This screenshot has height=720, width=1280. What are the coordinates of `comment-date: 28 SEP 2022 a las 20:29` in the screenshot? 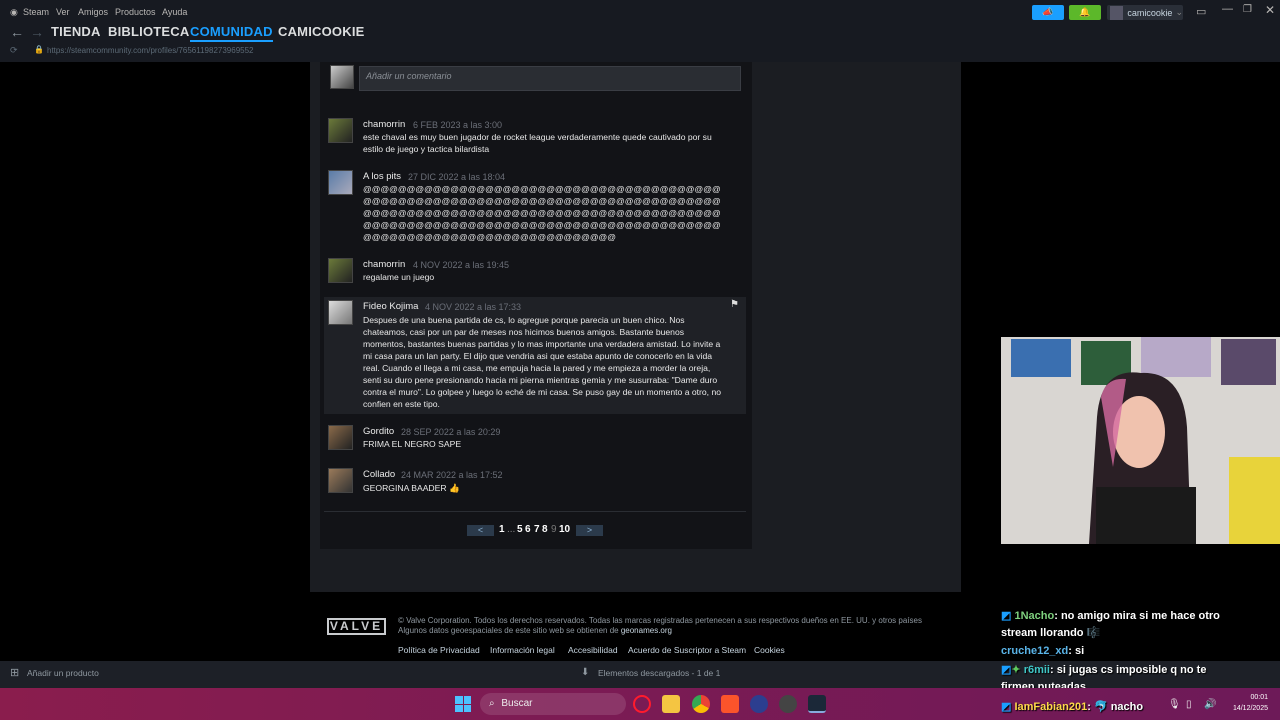 It's located at (451, 432).